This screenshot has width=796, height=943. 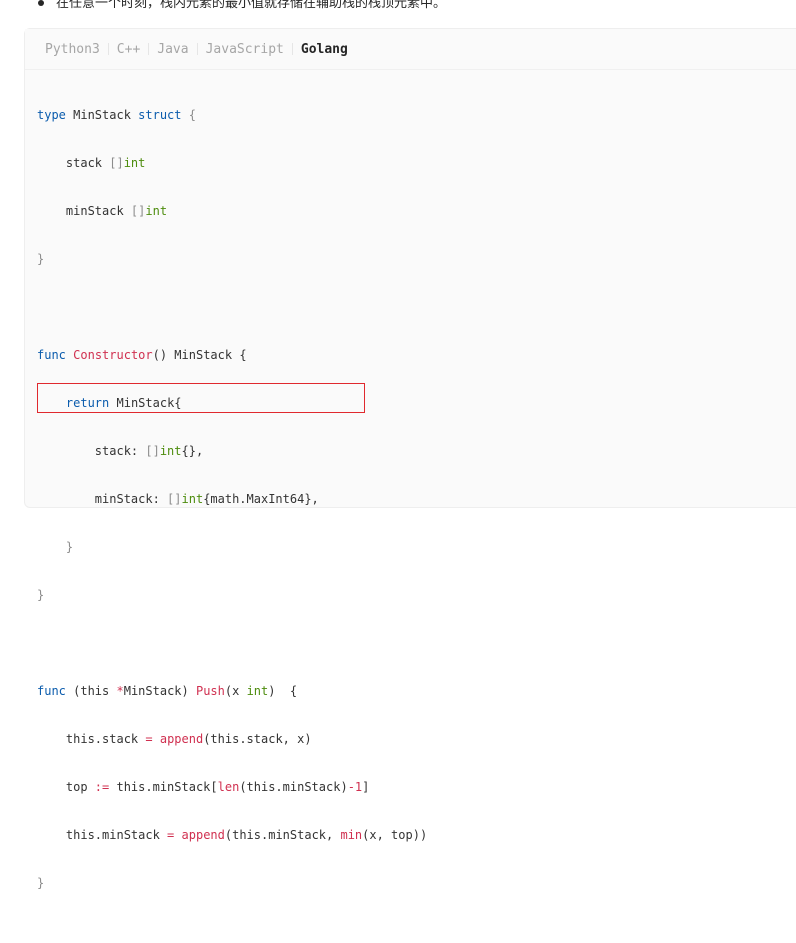 I want to click on tab-python3: Python3, so click(x=72, y=49).